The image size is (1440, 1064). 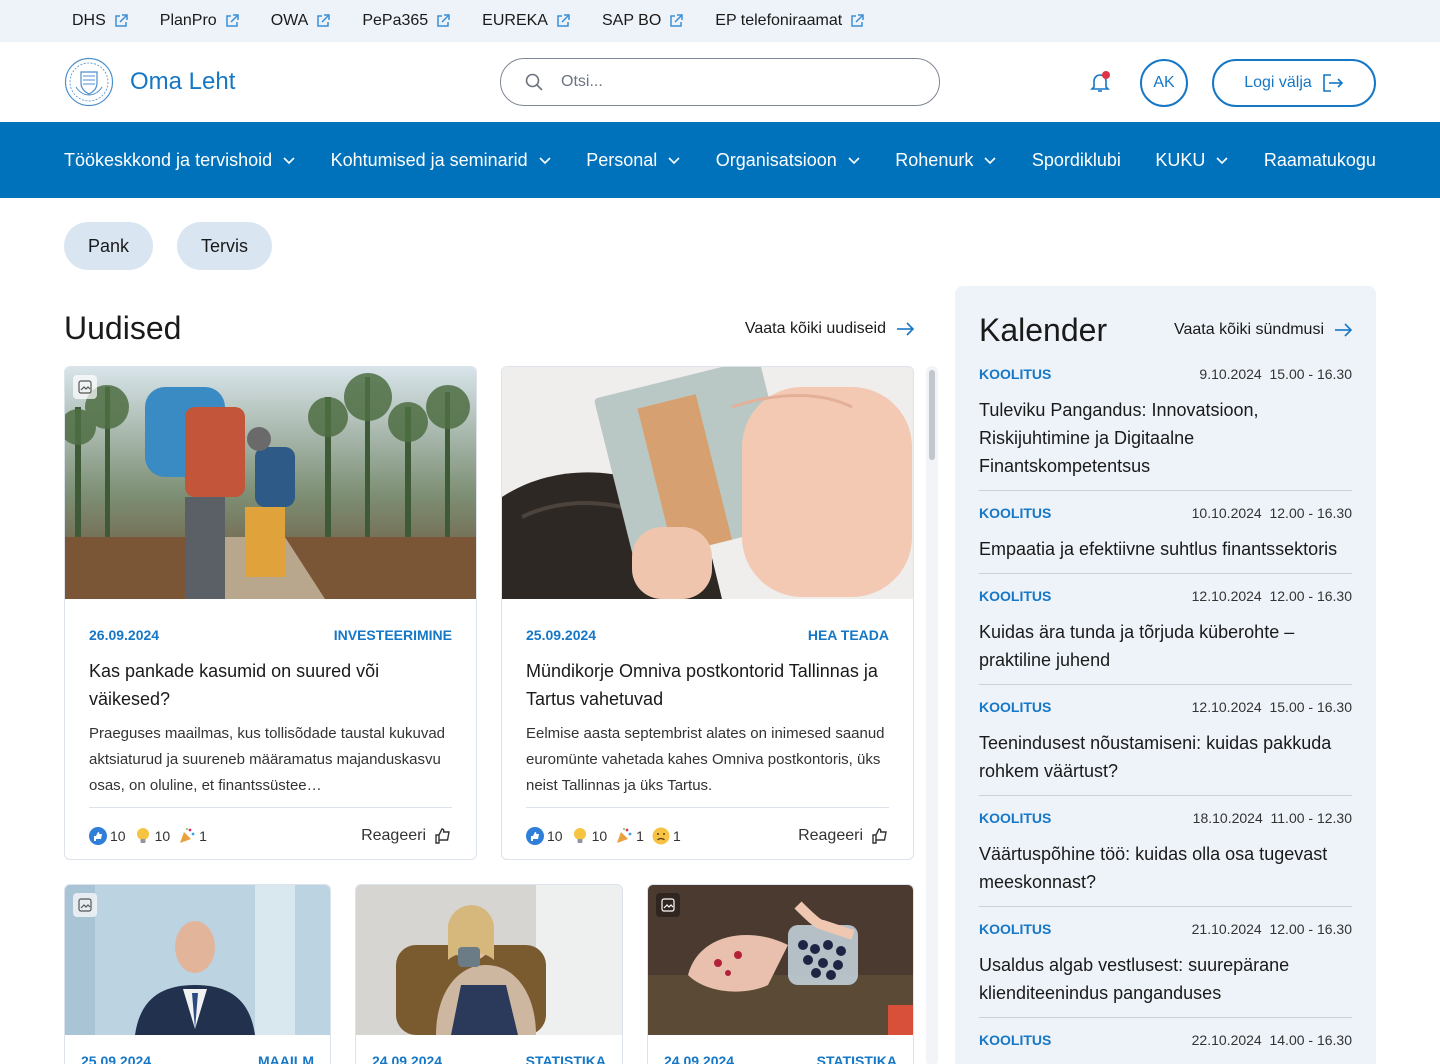 I want to click on nav-item-kuku: KUKU, so click(x=1192, y=160).